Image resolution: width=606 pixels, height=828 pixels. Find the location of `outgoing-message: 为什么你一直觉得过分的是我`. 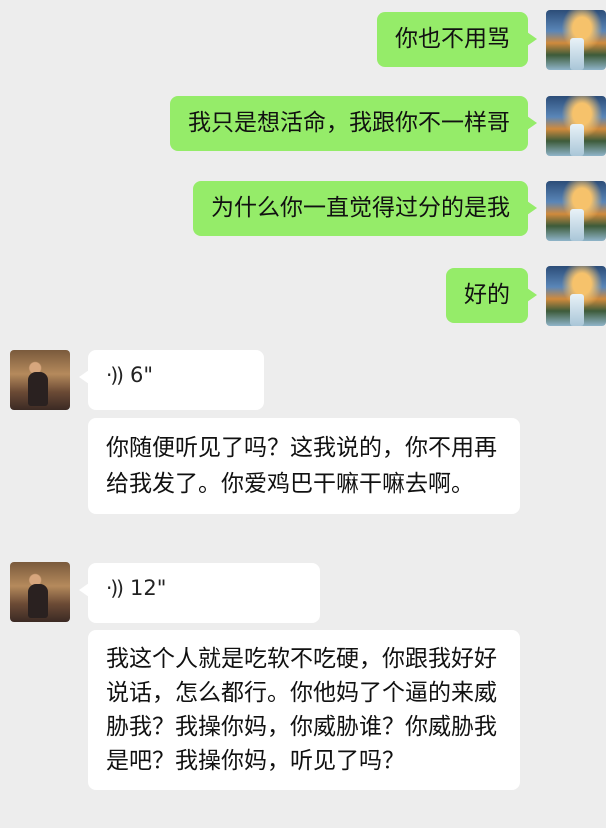

outgoing-message: 为什么你一直觉得过分的是我 is located at coordinates (365, 208).